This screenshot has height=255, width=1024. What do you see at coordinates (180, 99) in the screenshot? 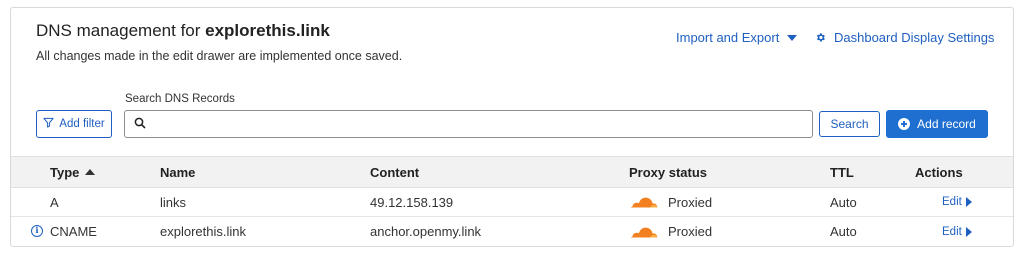
I see `search-label: Search DNS Records` at bounding box center [180, 99].